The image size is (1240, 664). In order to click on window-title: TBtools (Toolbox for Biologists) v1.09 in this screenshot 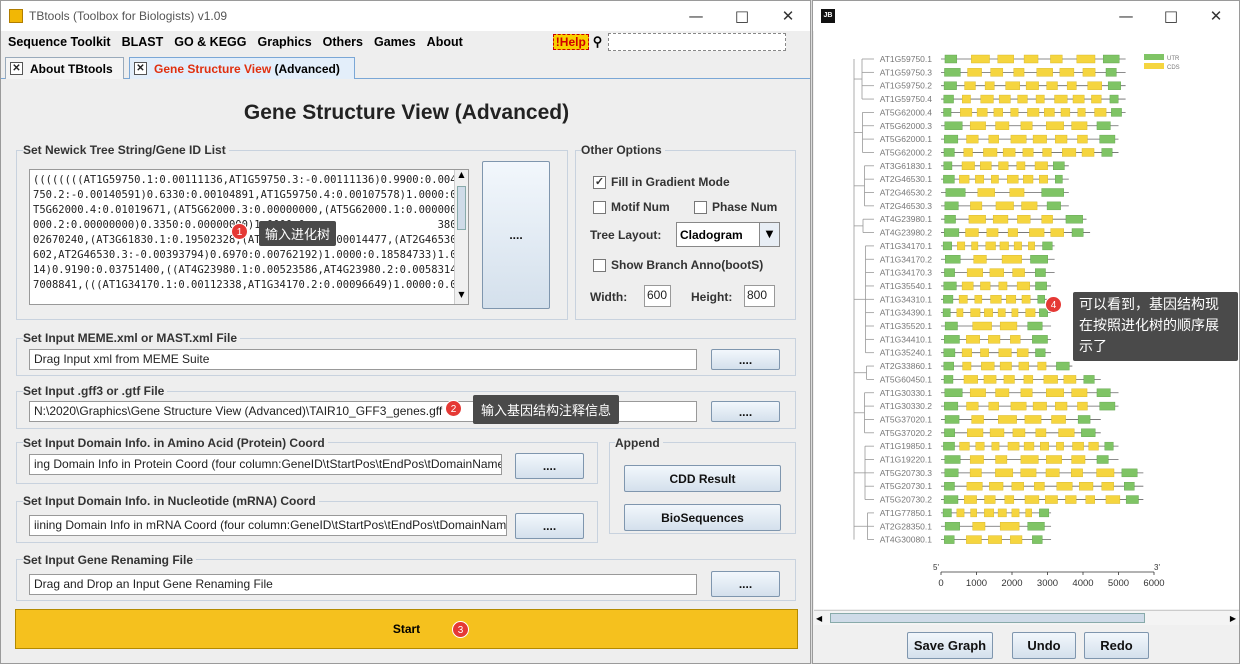, I will do `click(128, 16)`.